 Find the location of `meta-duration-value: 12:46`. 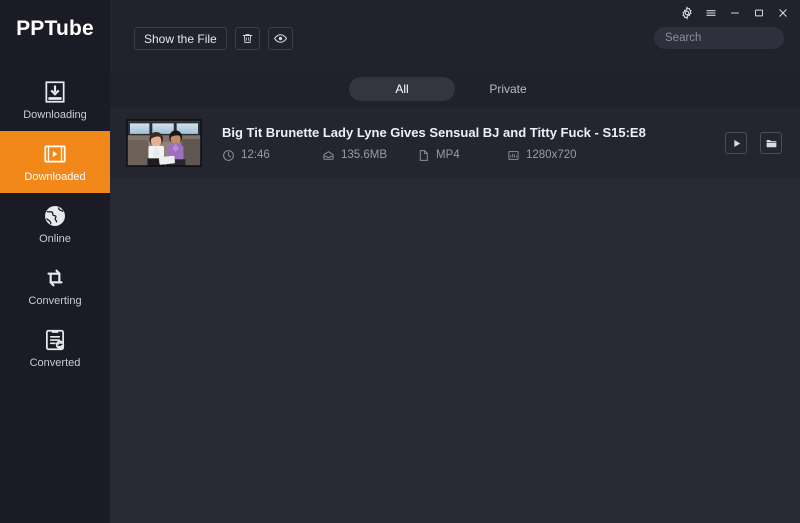

meta-duration-value: 12:46 is located at coordinates (255, 155).